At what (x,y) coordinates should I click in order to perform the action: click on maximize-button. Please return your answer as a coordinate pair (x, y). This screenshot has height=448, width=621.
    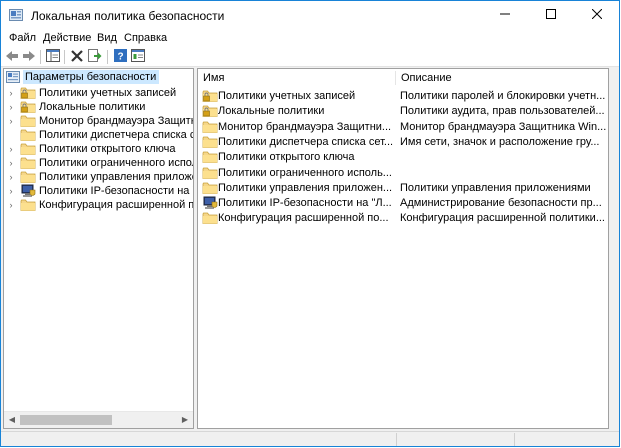
    Looking at the image, I should click on (551, 15).